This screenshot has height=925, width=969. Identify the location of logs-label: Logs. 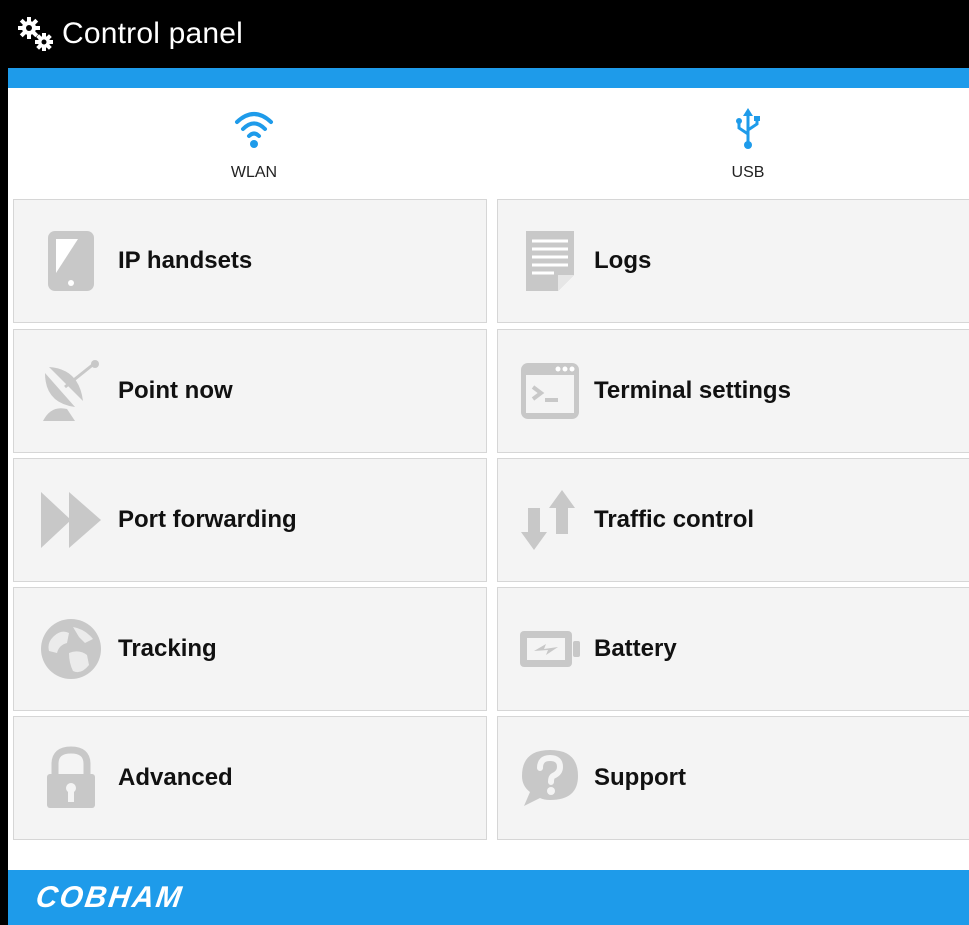
(623, 260).